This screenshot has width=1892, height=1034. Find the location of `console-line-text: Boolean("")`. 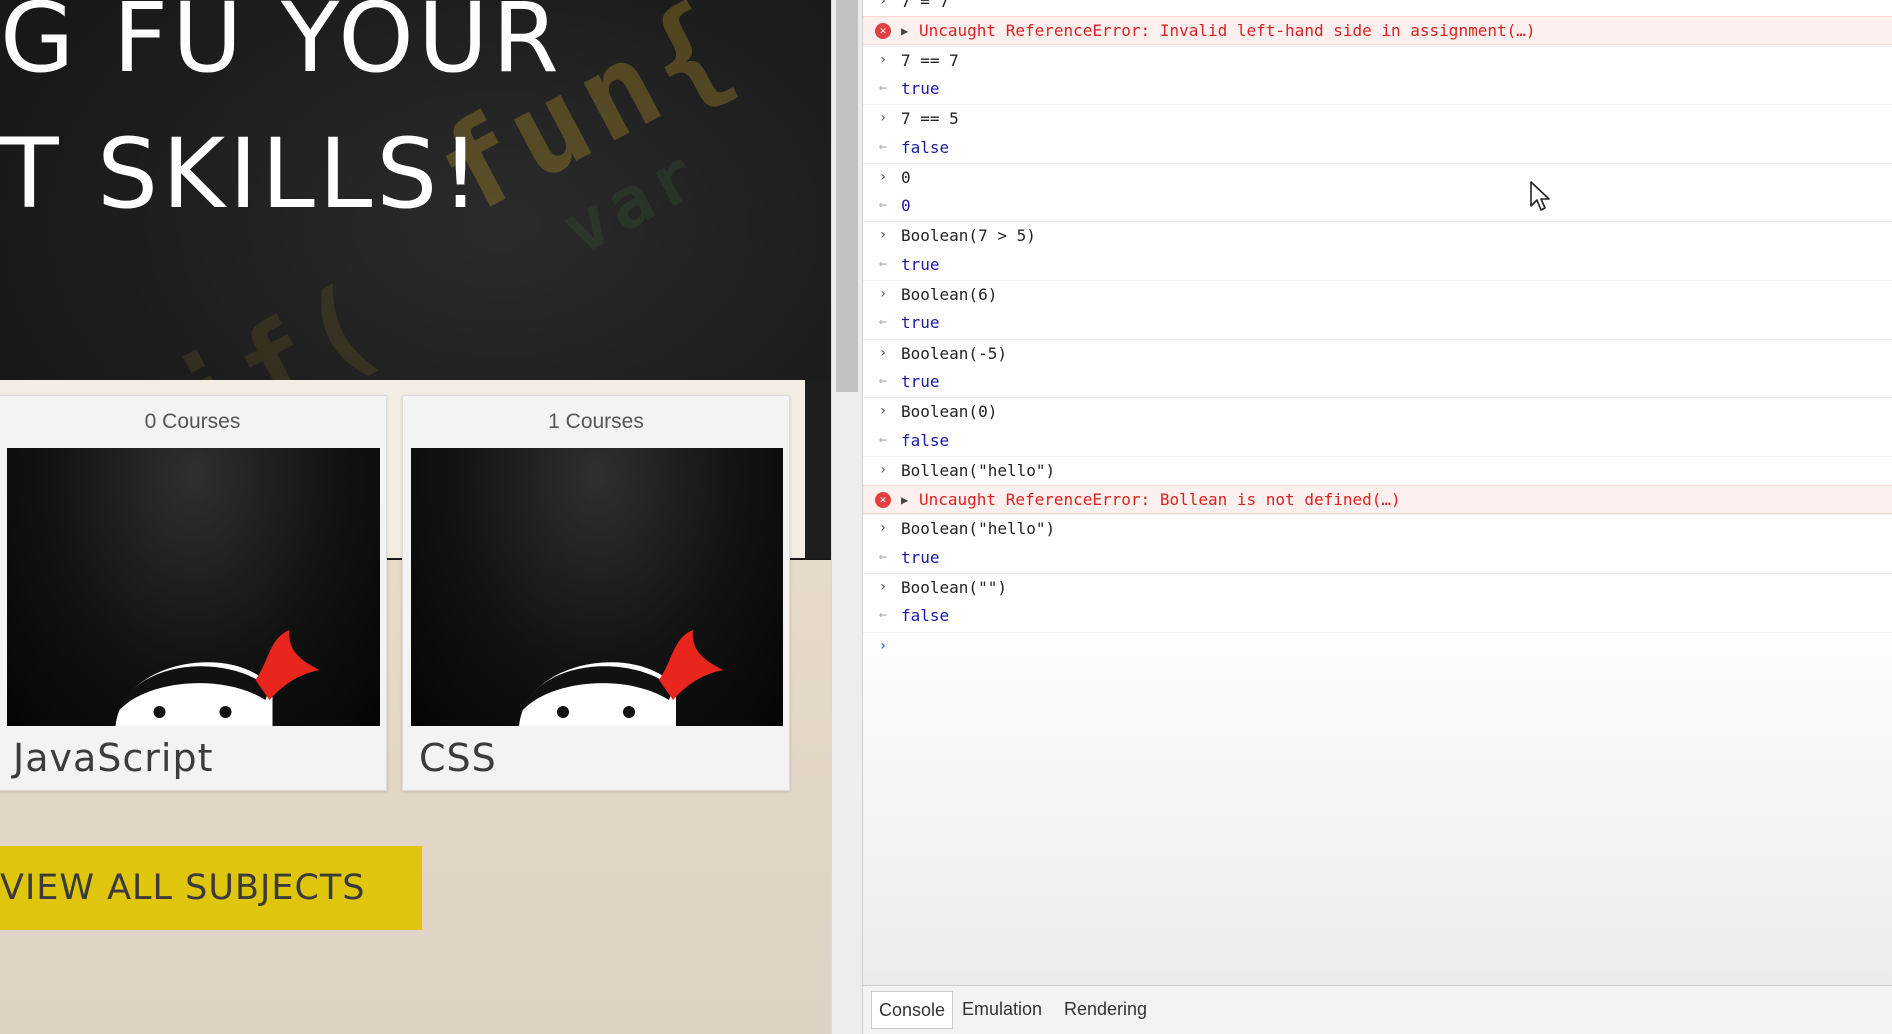

console-line-text: Boolean("") is located at coordinates (954, 587).